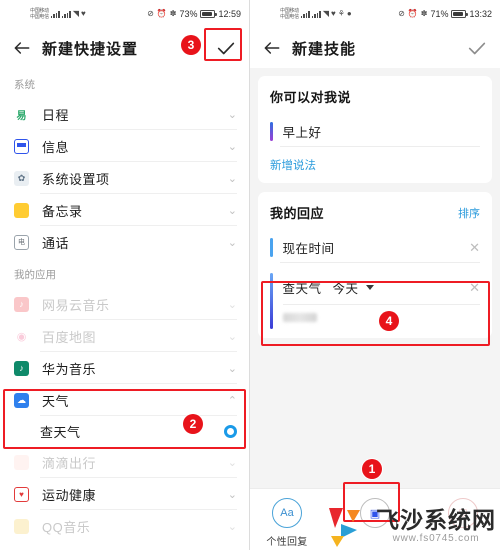 Image resolution: width=500 pixels, height=550 pixels. Describe the element at coordinates (424, 13) in the screenshot. I see `bluetooth-icon: ✽` at that location.